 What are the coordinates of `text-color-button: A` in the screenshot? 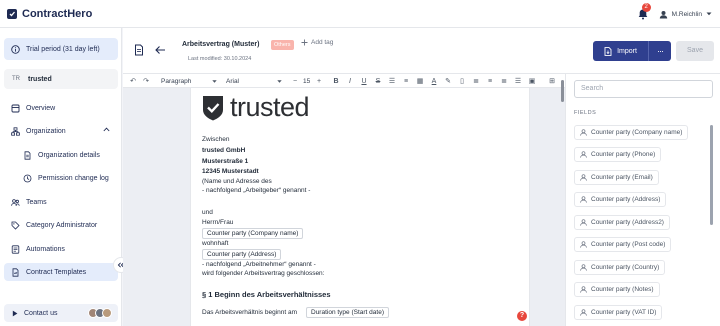 It's located at (434, 81).